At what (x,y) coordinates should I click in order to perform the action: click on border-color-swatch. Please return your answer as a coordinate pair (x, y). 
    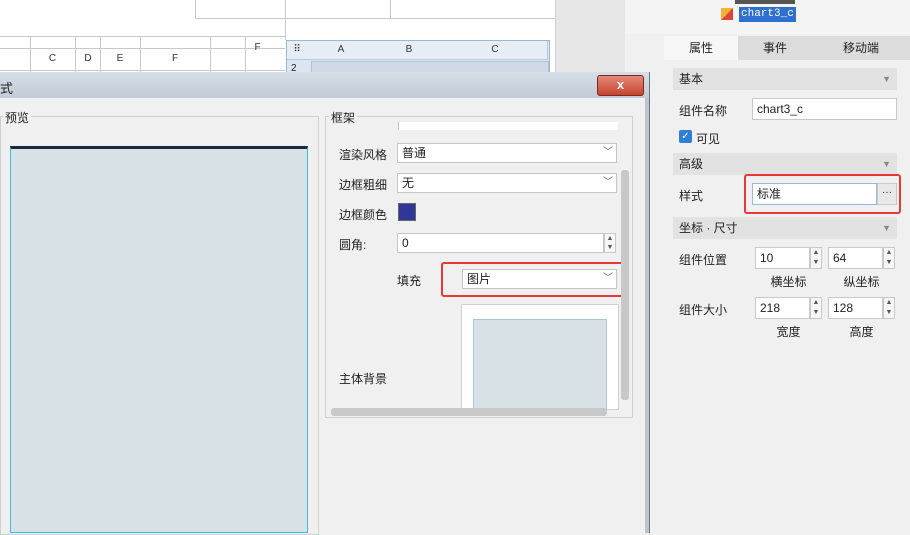
    Looking at the image, I should click on (407, 212).